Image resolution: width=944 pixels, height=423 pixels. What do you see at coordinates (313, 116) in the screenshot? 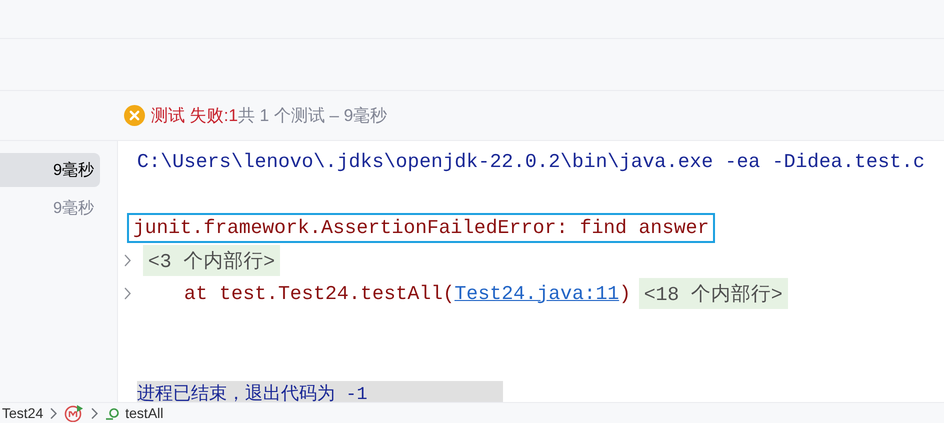
I see `test-summary: 共 1 个测试 – 9毫秒` at bounding box center [313, 116].